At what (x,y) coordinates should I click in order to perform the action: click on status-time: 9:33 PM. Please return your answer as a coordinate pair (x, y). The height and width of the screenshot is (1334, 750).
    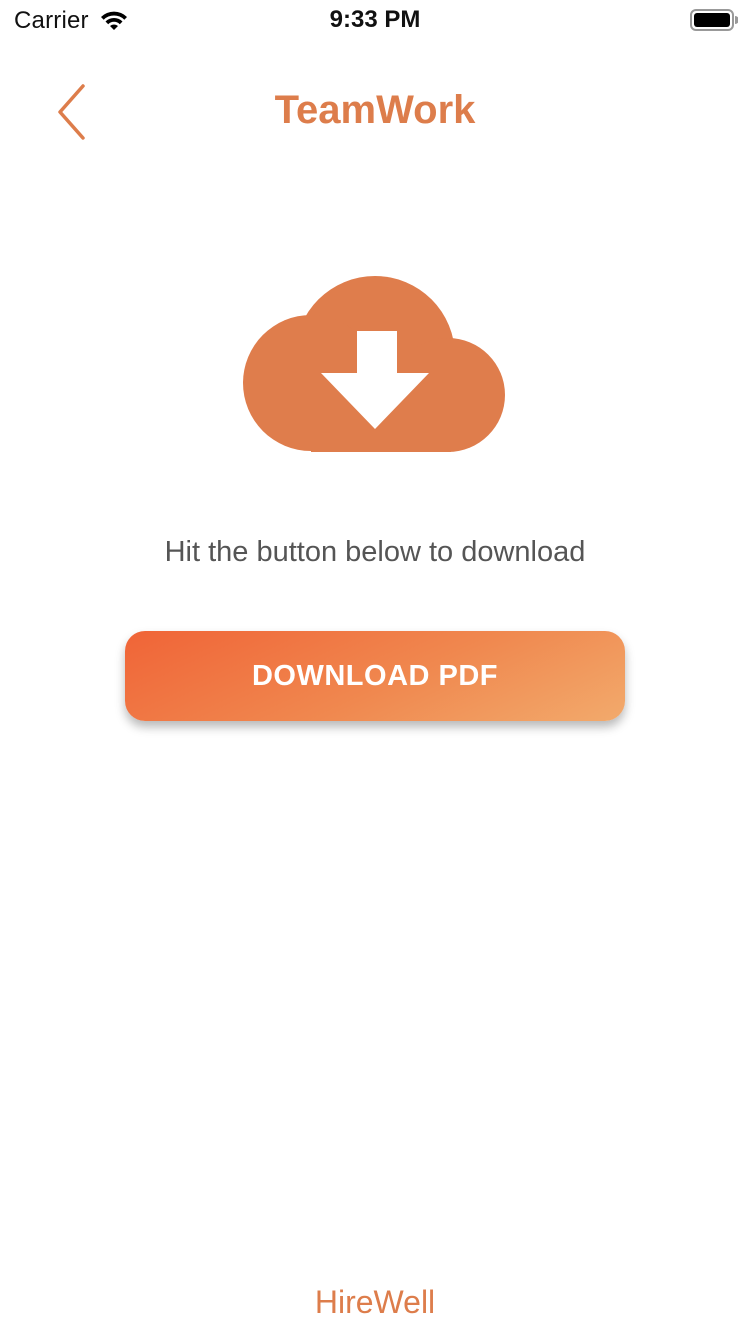
    Looking at the image, I should click on (375, 19).